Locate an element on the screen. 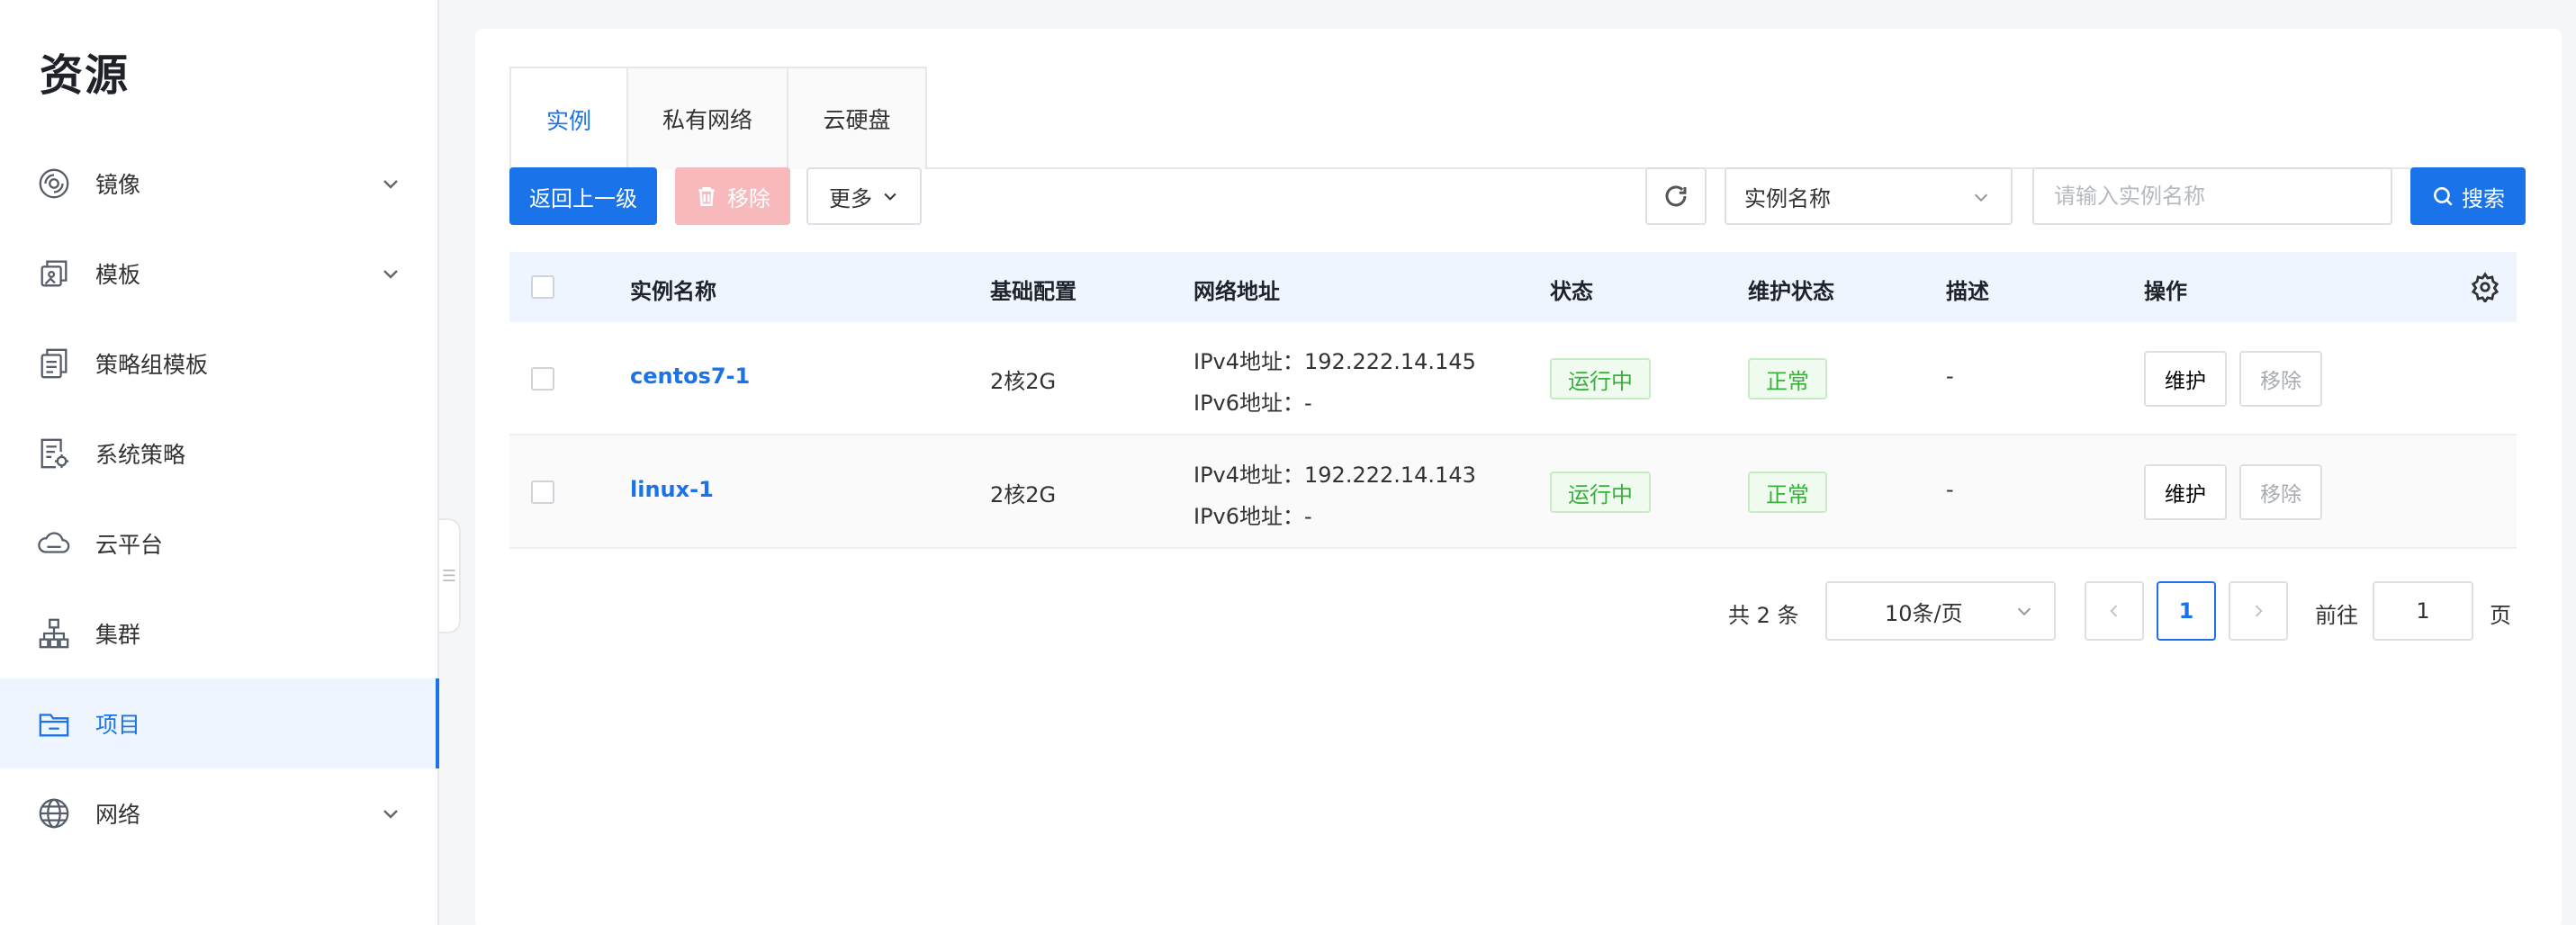  header-config: 基础配置 is located at coordinates (1033, 291).